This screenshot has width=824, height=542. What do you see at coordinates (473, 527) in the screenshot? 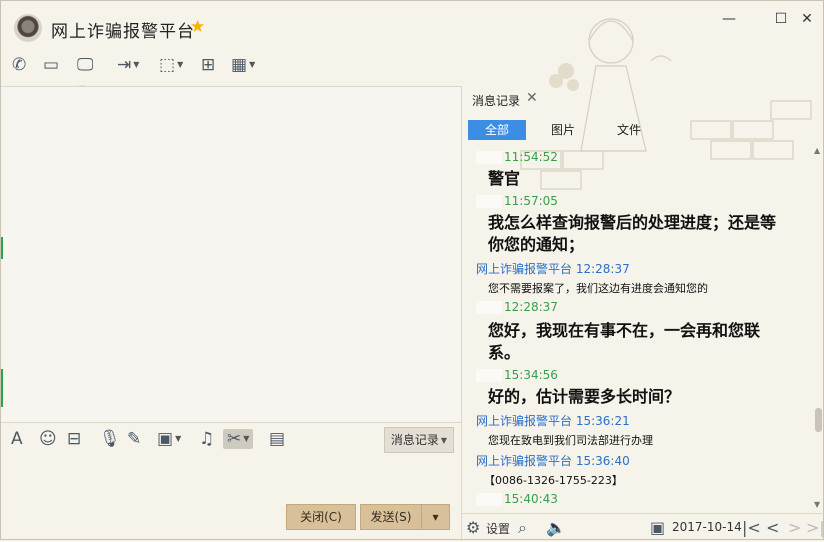
I see `settings-icon: ⚙` at bounding box center [473, 527].